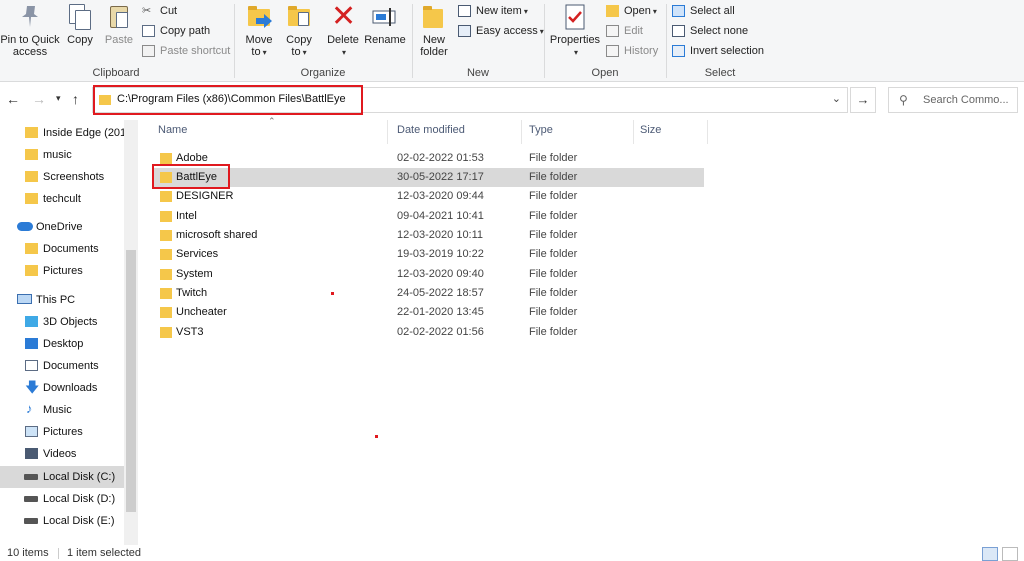 This screenshot has height=561, width=1024. I want to click on nav-item-onedrive-pictures: Pictures, so click(62, 271).